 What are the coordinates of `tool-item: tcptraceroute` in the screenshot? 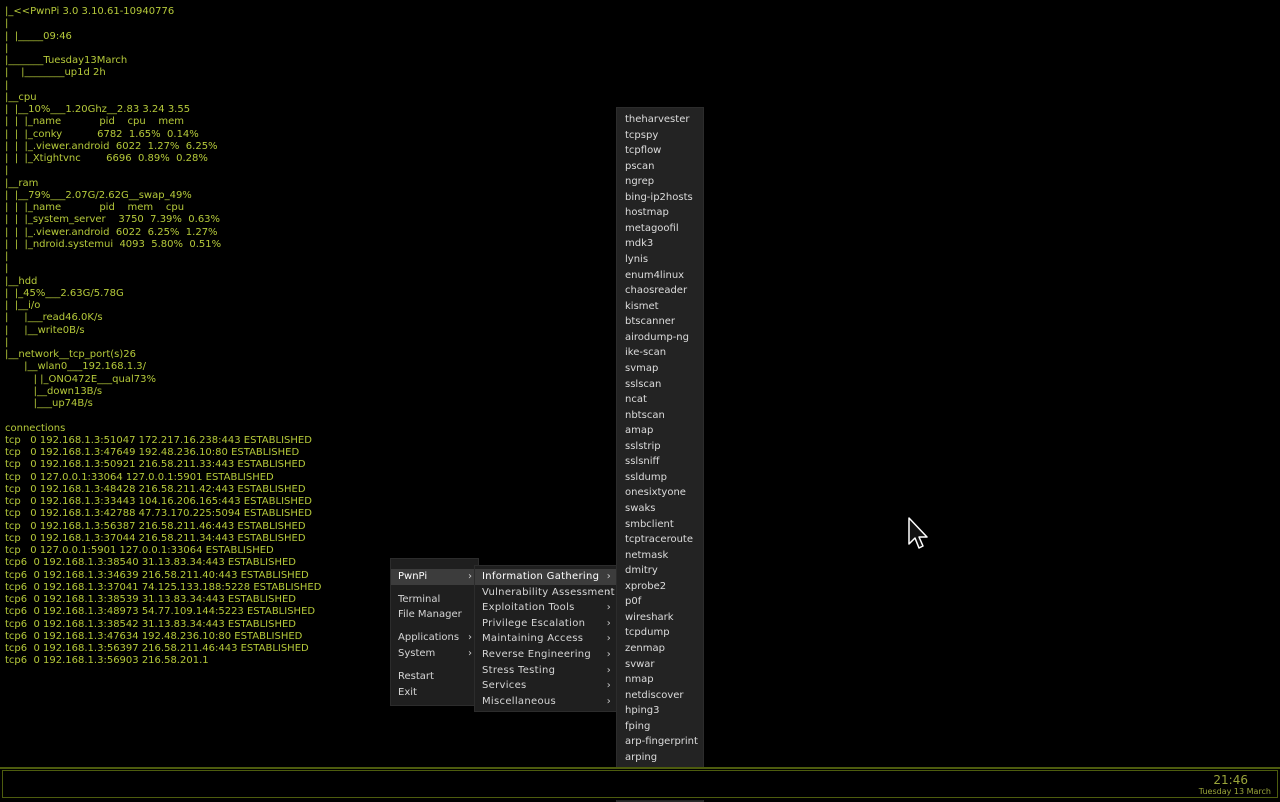 It's located at (660, 540).